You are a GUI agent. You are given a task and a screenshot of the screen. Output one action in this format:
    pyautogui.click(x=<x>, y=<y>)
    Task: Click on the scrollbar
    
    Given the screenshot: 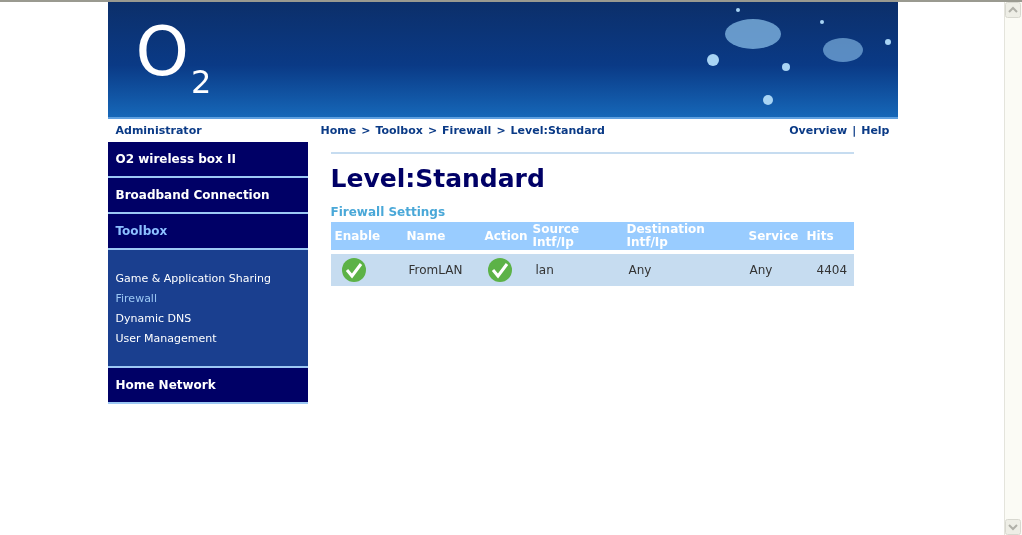 What is the action you would take?
    pyautogui.click(x=1013, y=268)
    